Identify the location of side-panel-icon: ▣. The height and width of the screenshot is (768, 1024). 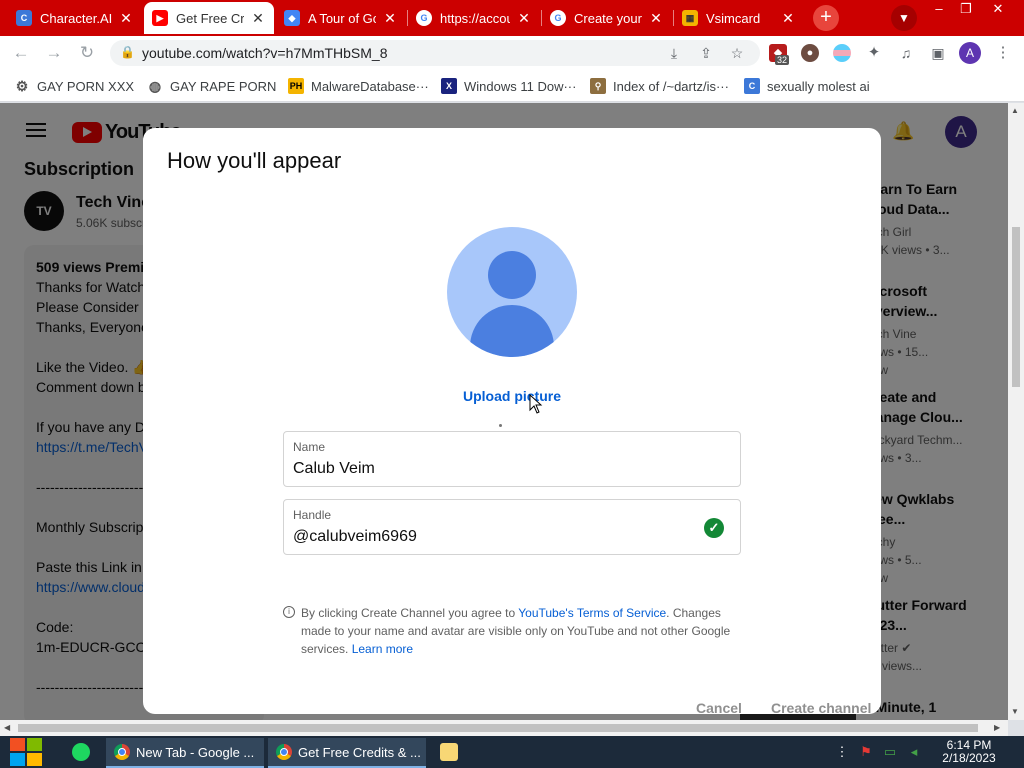
(938, 53).